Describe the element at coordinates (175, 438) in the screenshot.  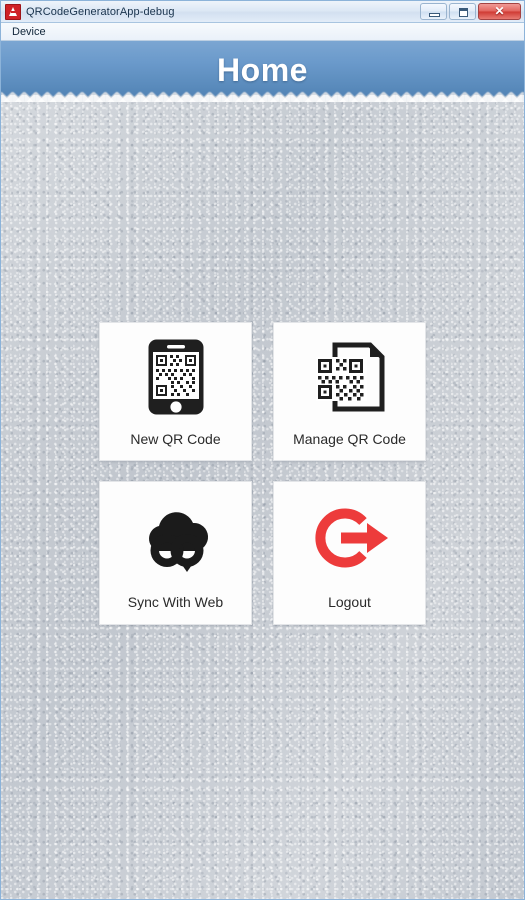
I see `card-label: New QR Code` at that location.